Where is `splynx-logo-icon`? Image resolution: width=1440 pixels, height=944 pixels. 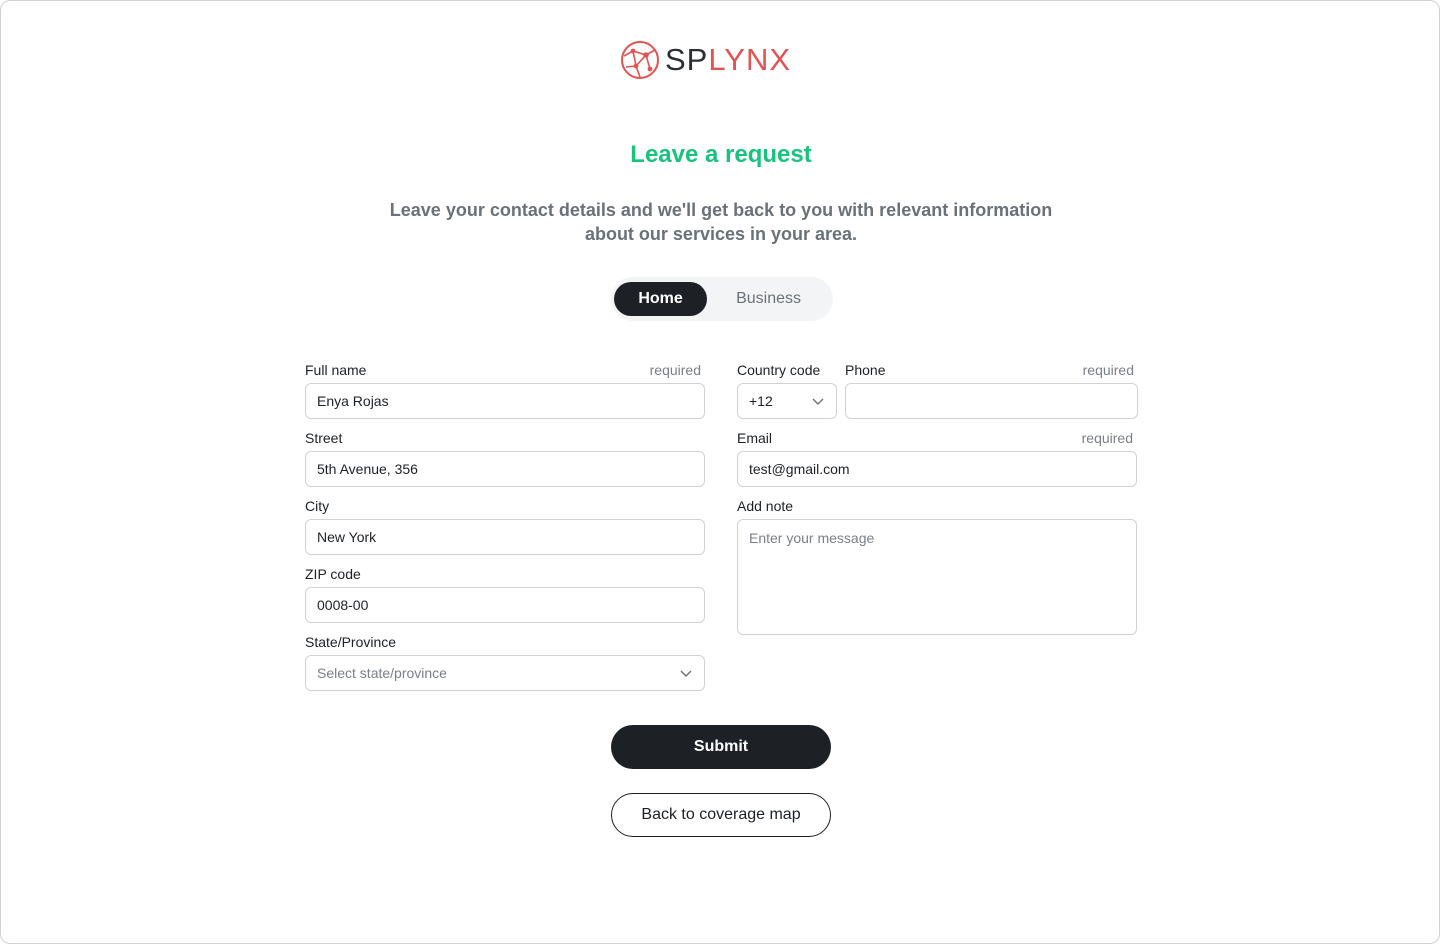 splynx-logo-icon is located at coordinates (640, 60).